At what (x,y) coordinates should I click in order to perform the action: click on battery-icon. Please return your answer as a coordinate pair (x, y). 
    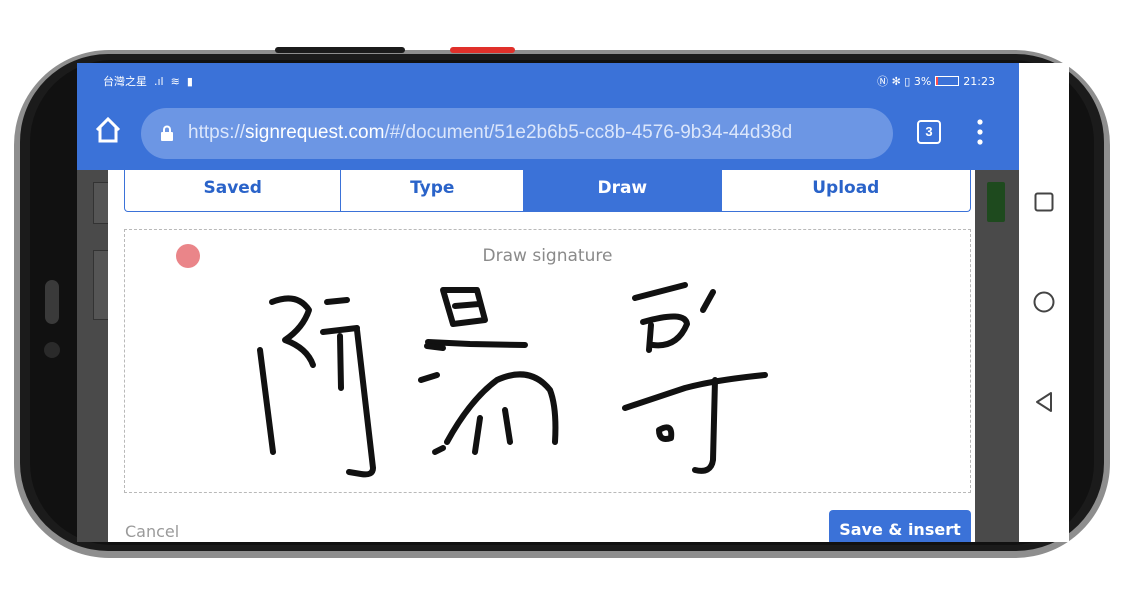
    Looking at the image, I should click on (947, 81).